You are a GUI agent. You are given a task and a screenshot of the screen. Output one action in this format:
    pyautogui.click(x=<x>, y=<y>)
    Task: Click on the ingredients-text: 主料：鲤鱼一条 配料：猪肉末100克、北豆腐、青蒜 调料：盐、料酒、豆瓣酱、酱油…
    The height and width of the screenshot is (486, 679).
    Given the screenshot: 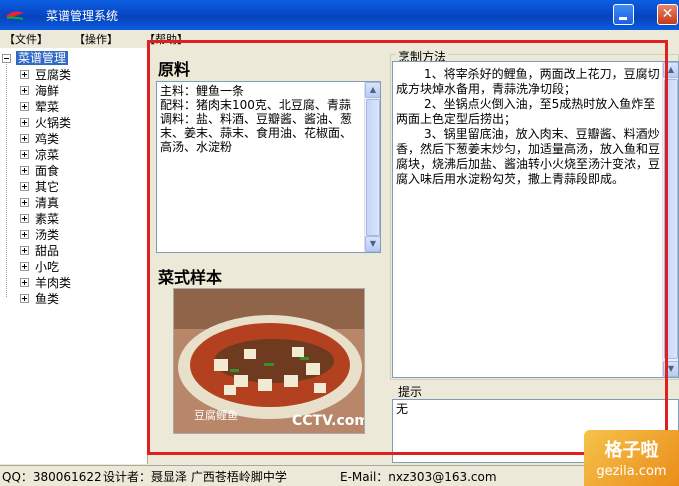 What is the action you would take?
    pyautogui.click(x=268, y=119)
    